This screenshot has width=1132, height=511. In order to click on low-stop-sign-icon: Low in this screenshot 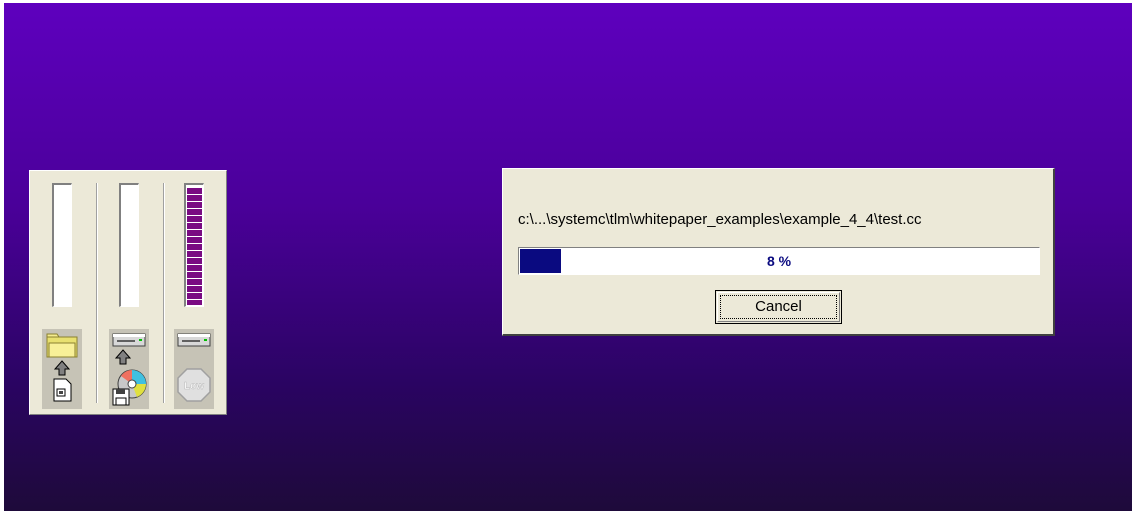, I will do `click(194, 385)`.